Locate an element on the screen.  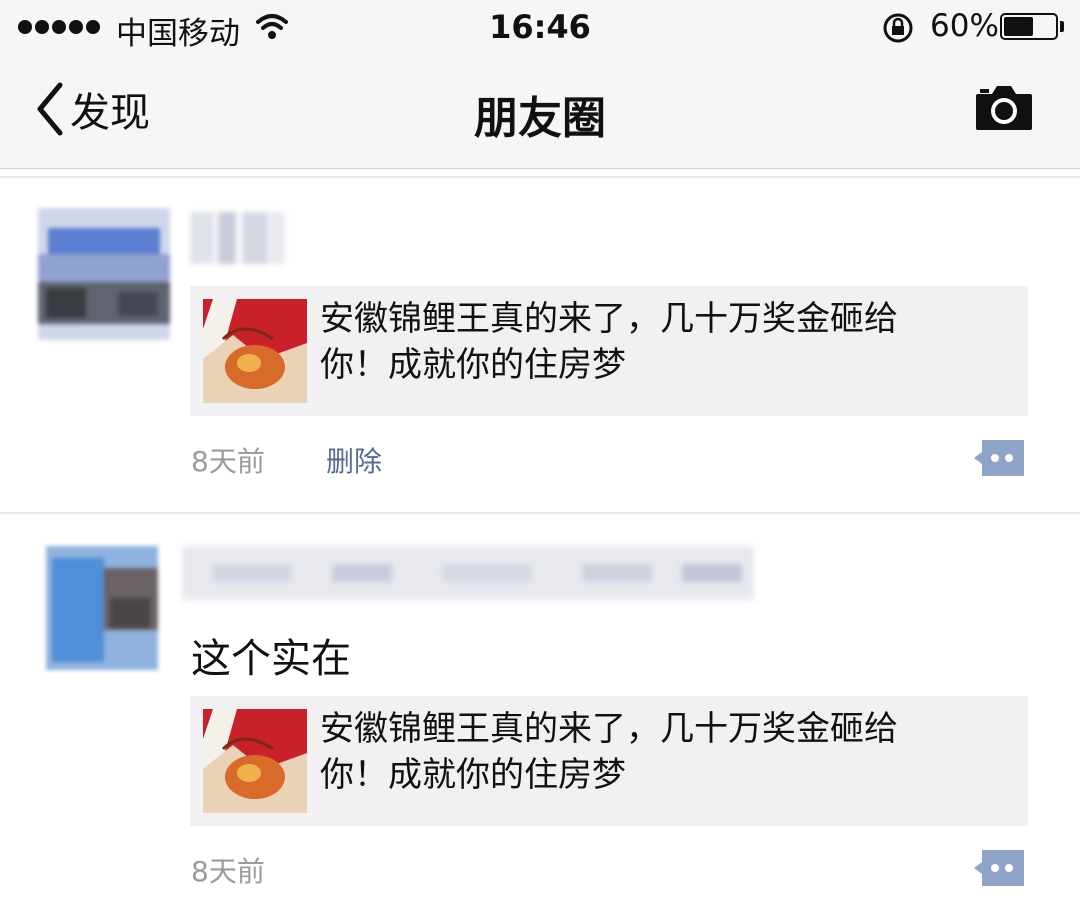
clock: 16:46 is located at coordinates (540, 27).